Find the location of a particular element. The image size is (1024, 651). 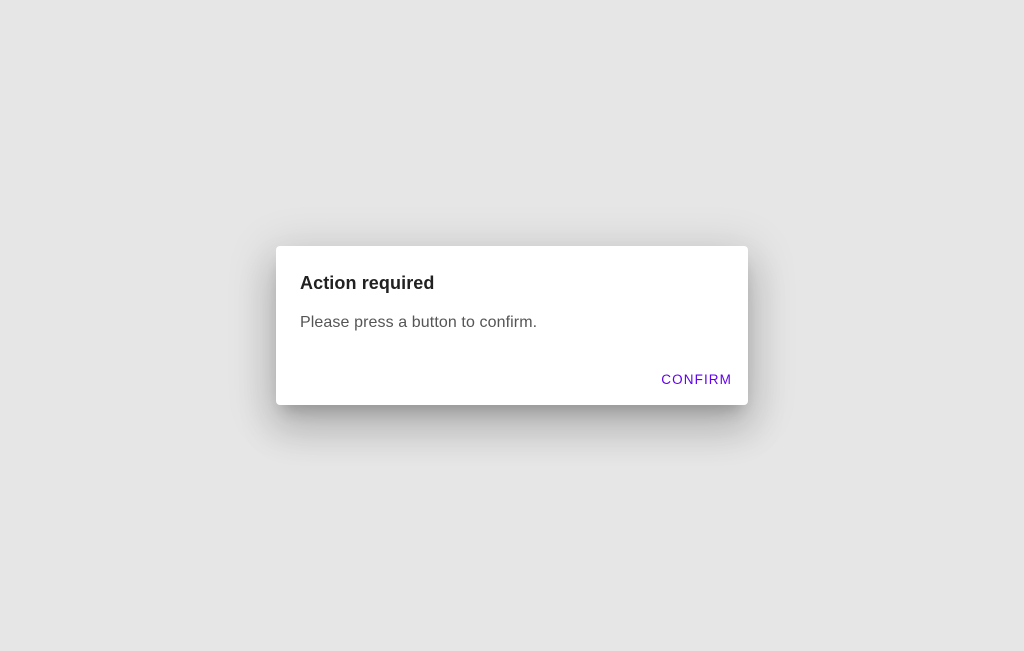

dialog-message: Please press a button to confirm. is located at coordinates (419, 322).